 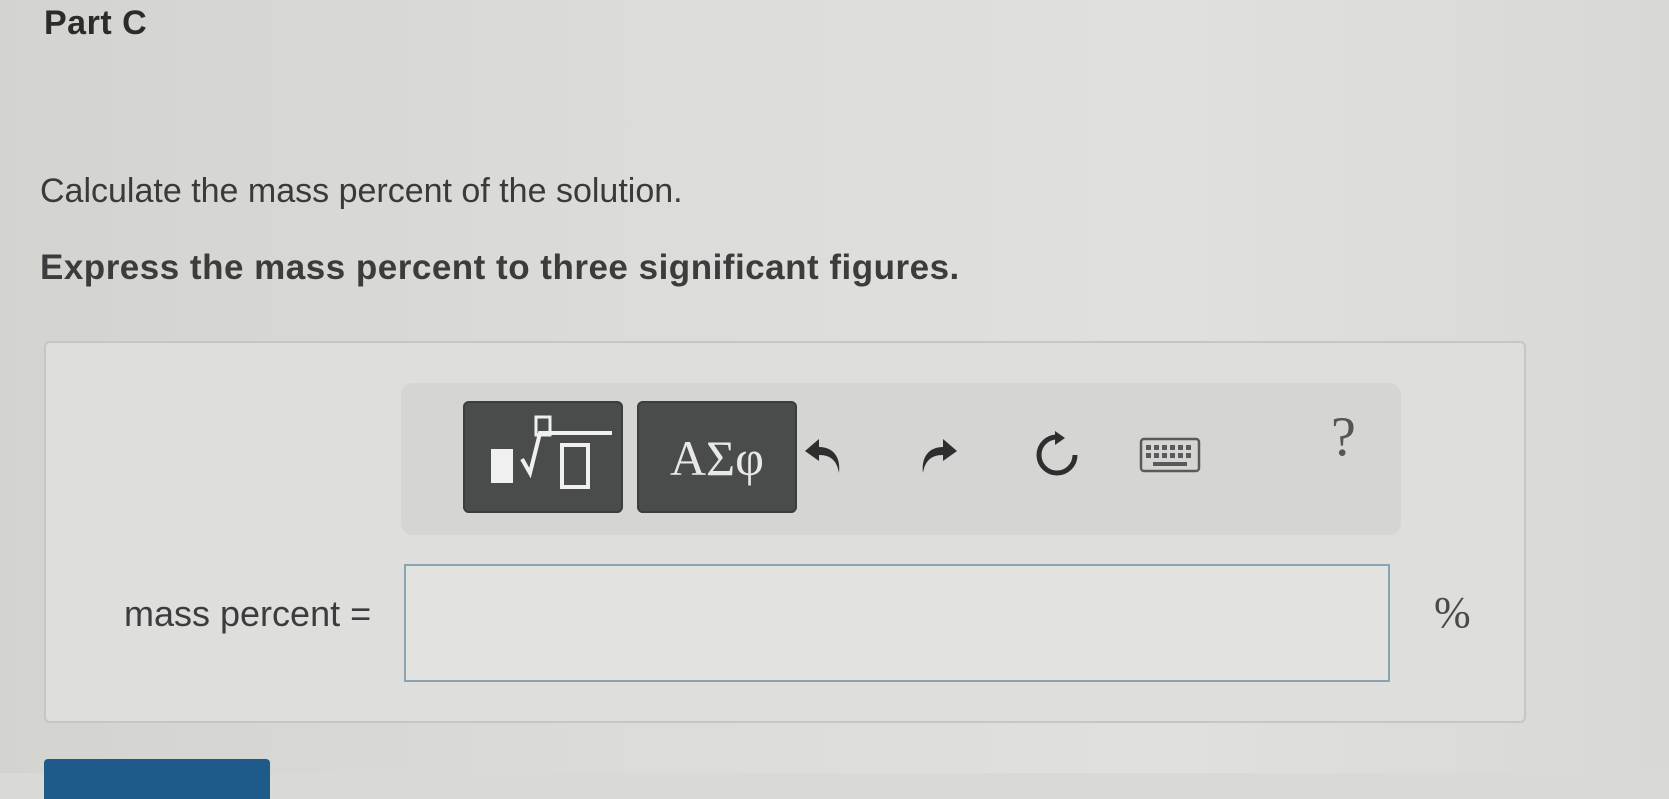 What do you see at coordinates (937, 455) in the screenshot?
I see `redo-icon` at bounding box center [937, 455].